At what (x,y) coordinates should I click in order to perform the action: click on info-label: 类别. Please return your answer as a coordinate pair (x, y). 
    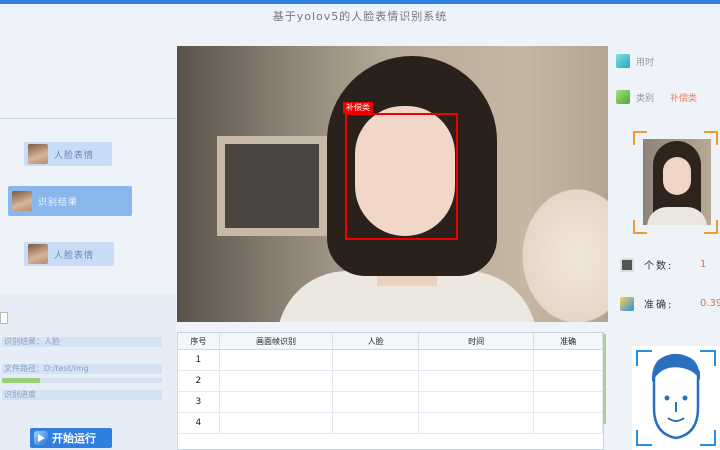
    Looking at the image, I should click on (645, 98).